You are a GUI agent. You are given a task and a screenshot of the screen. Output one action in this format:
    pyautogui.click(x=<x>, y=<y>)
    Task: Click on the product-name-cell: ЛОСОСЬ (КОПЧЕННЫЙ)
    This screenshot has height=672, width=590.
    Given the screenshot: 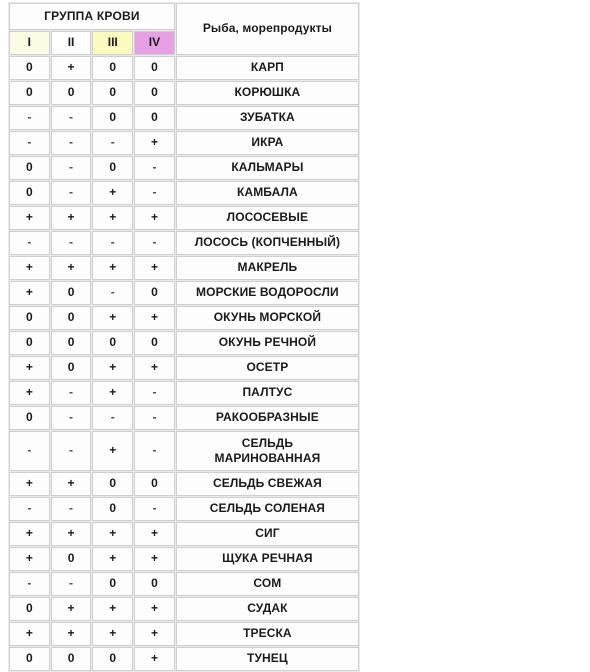 What is the action you would take?
    pyautogui.click(x=267, y=243)
    